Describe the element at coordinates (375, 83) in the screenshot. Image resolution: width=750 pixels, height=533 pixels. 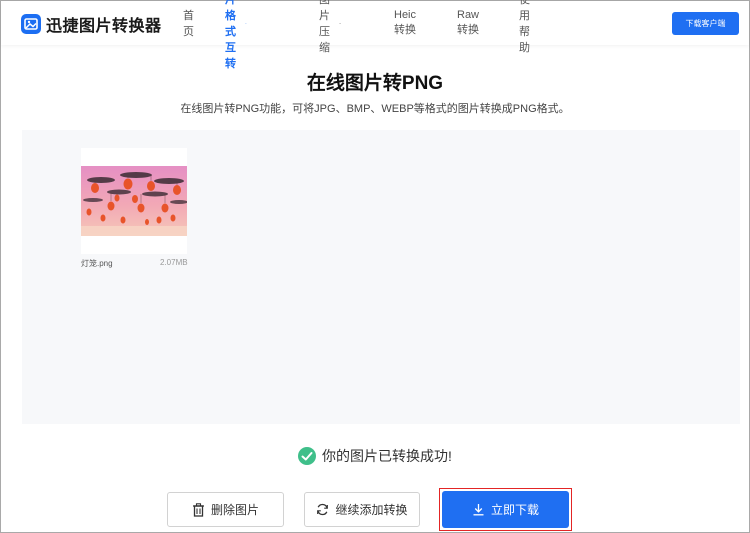
I see `page-title: 在线图片转PNG` at that location.